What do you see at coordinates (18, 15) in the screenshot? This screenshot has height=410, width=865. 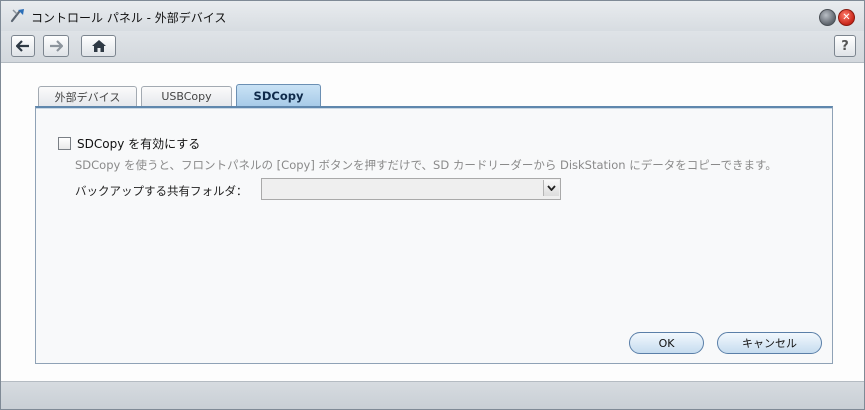 I see `control-panel-icon` at bounding box center [18, 15].